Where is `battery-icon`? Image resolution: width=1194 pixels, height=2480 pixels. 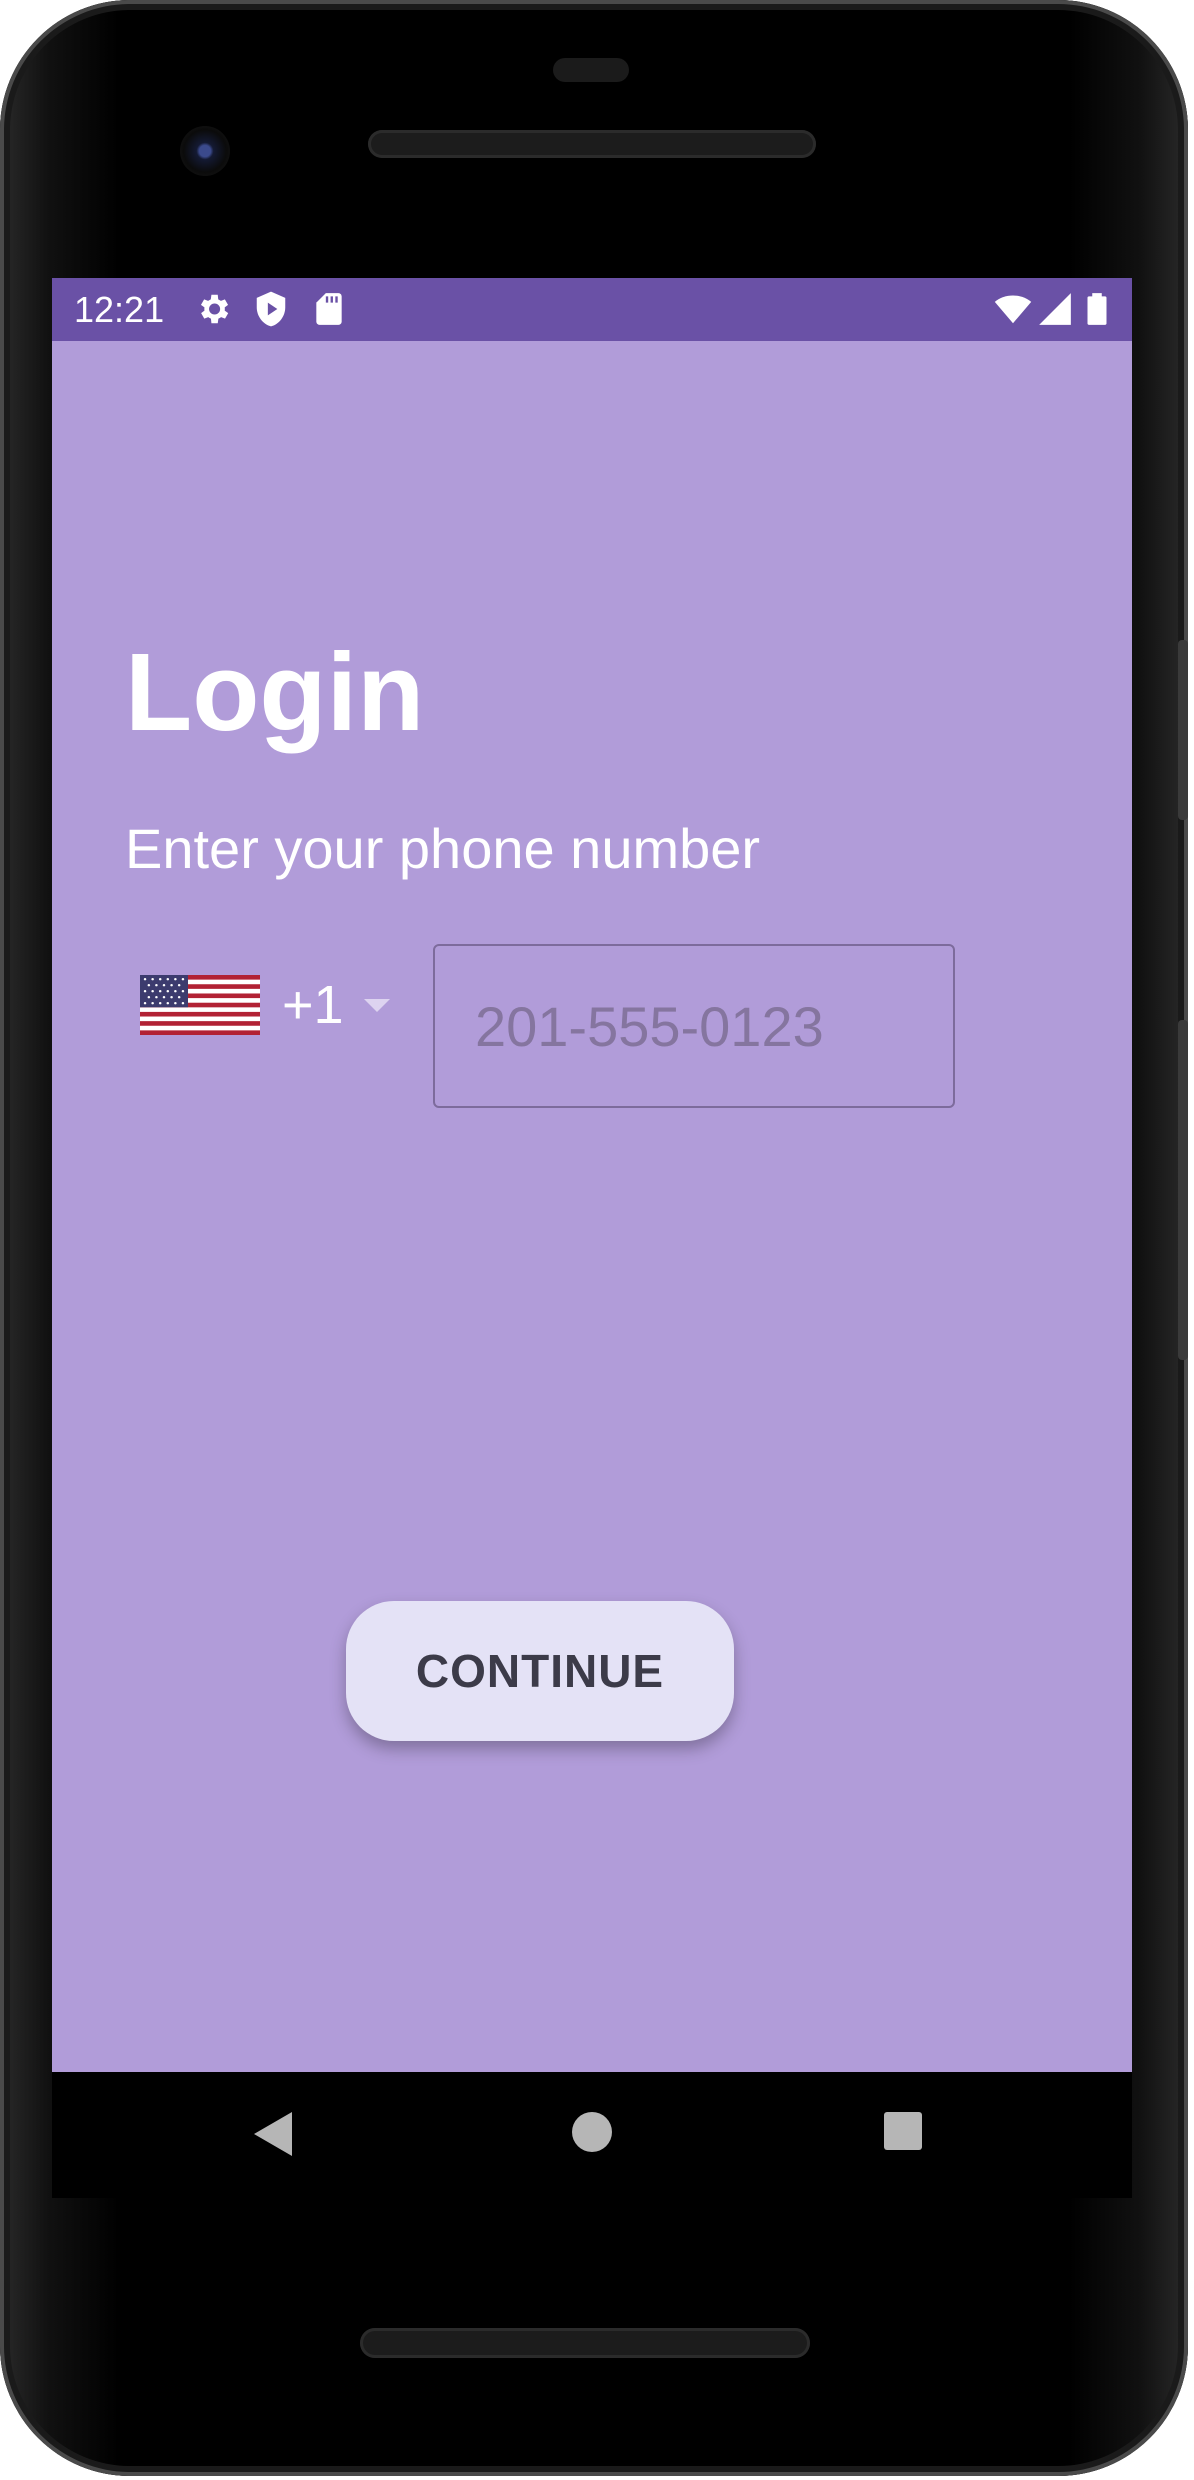 battery-icon is located at coordinates (1097, 309).